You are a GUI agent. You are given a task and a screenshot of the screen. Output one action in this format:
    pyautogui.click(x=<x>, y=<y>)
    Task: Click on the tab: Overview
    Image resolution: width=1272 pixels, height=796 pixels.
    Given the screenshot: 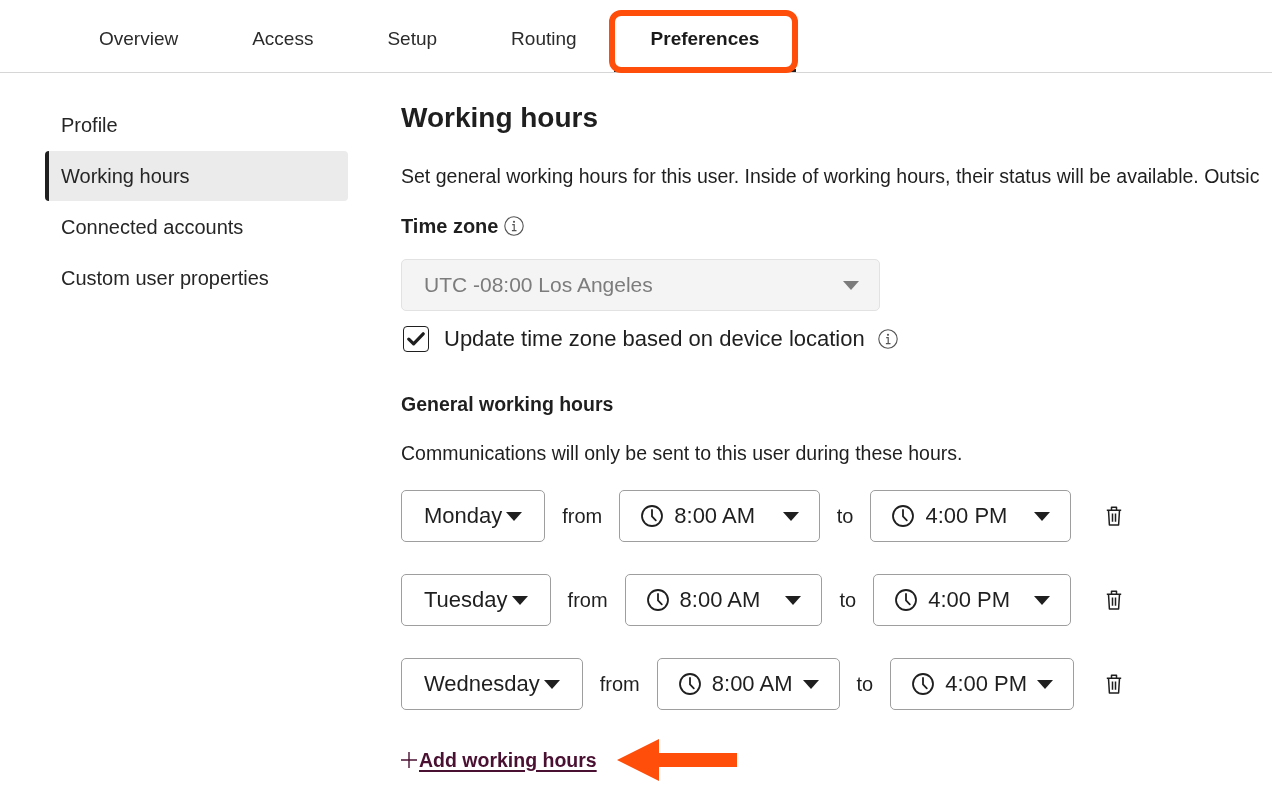 What is the action you would take?
    pyautogui.click(x=139, y=36)
    